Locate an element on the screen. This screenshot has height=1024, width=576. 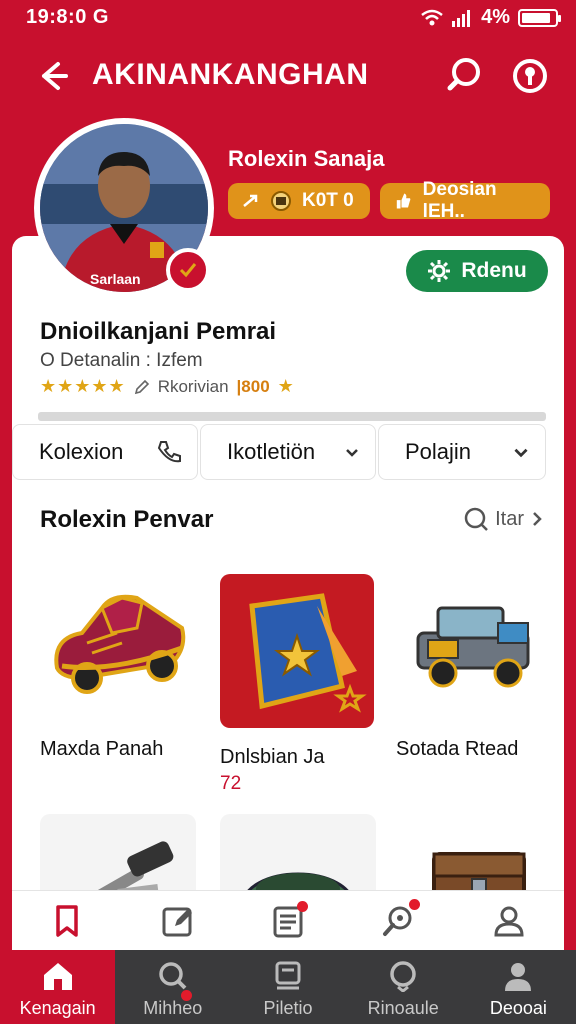
battery-icon is located at coordinates (539, 17).